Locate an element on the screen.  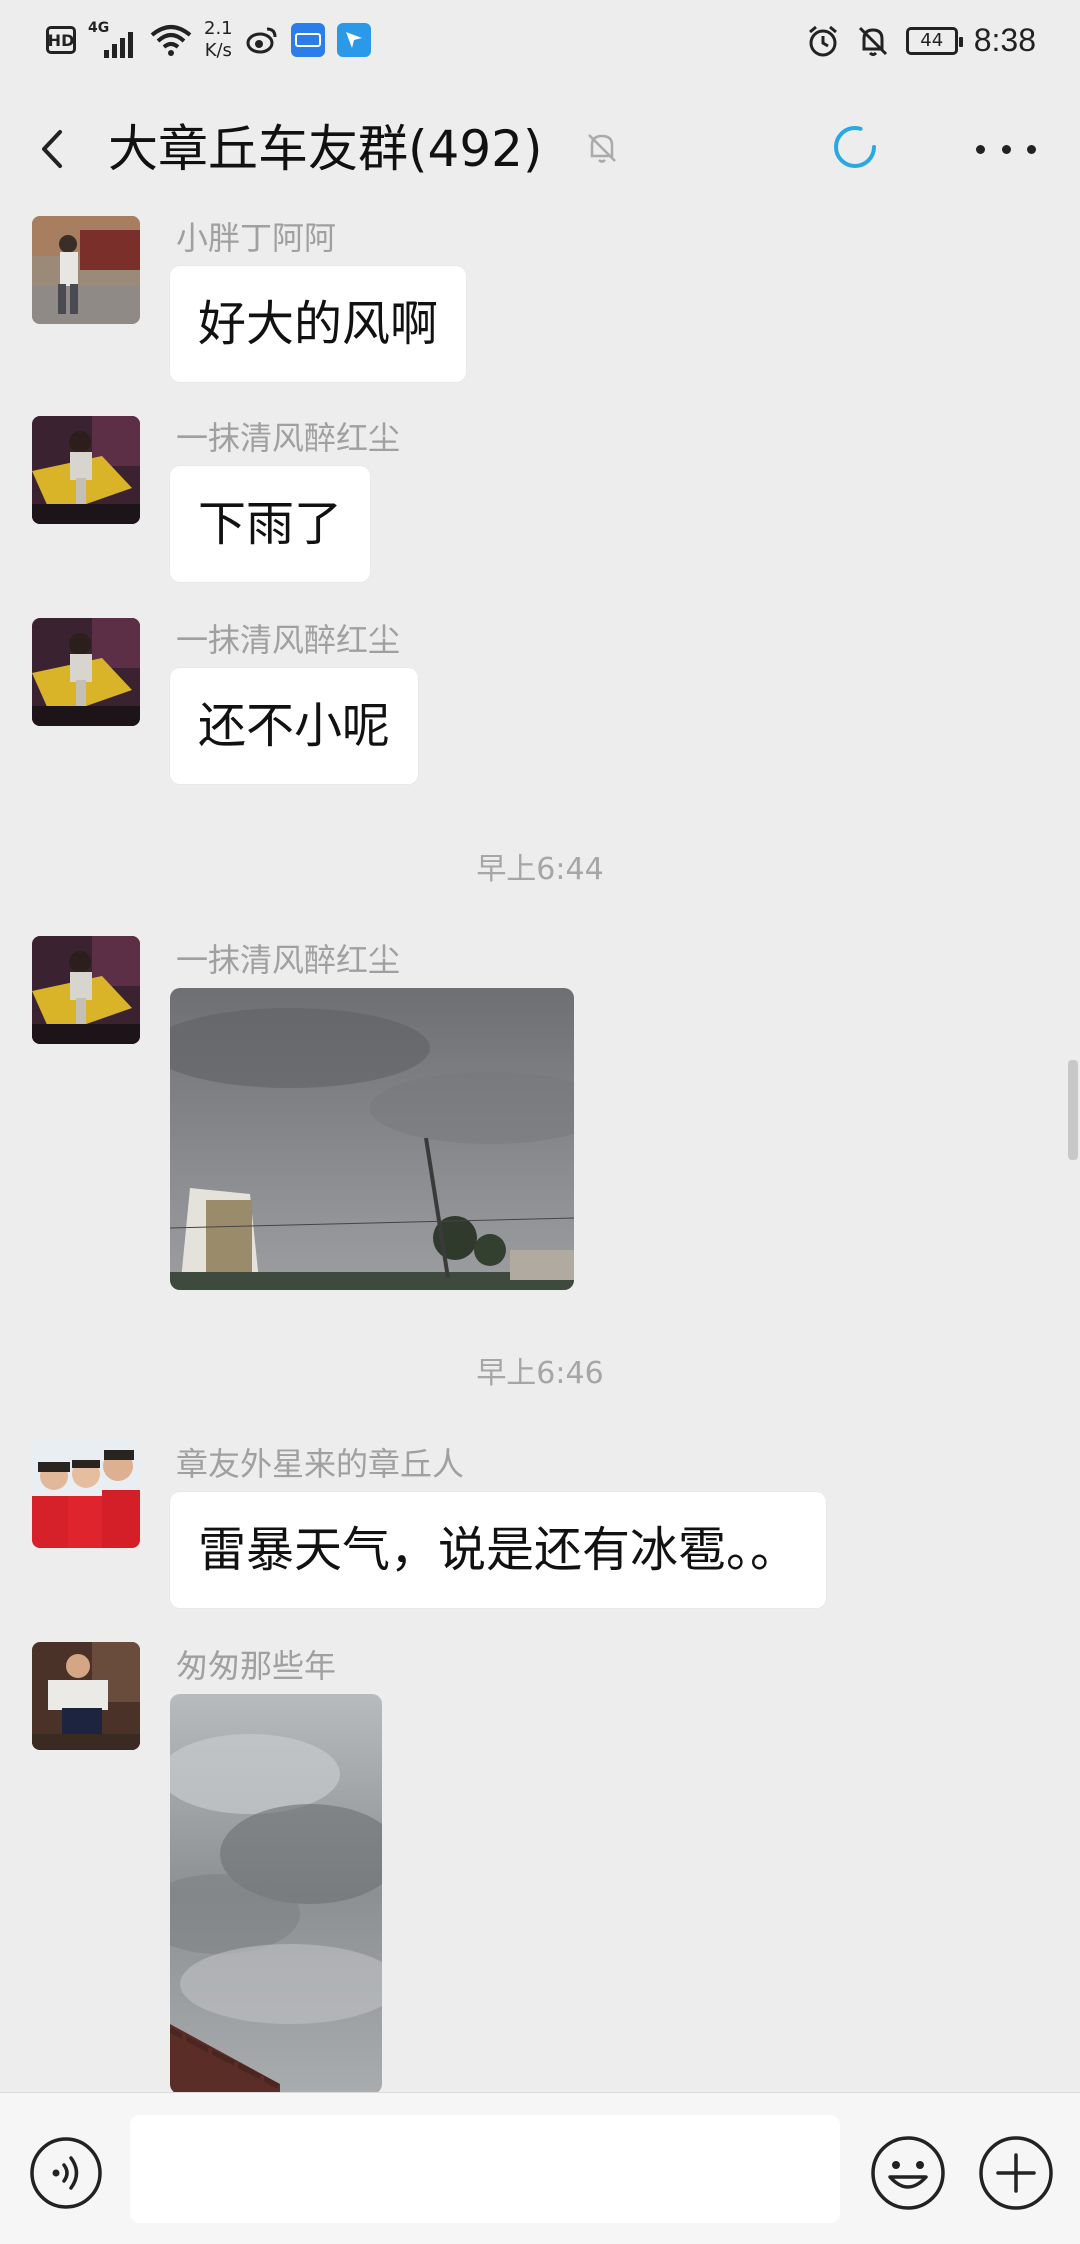
image-message-cloudy-sky is located at coordinates (276, 1893).